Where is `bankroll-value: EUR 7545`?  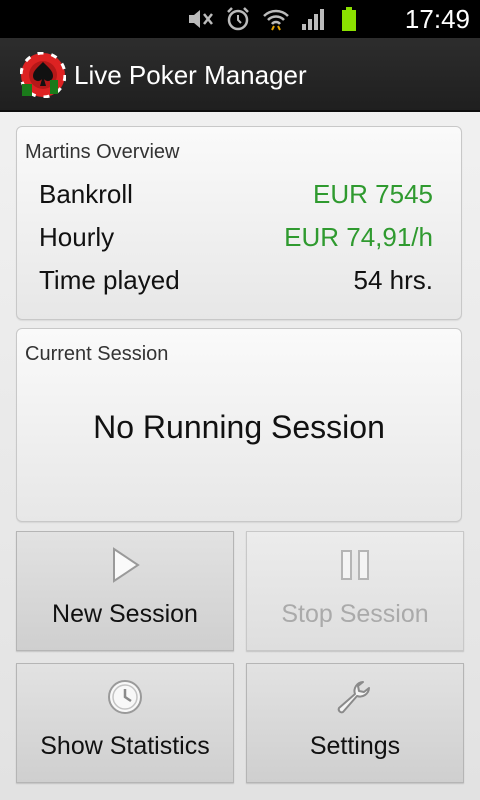
bankroll-value: EUR 7545 is located at coordinates (373, 194).